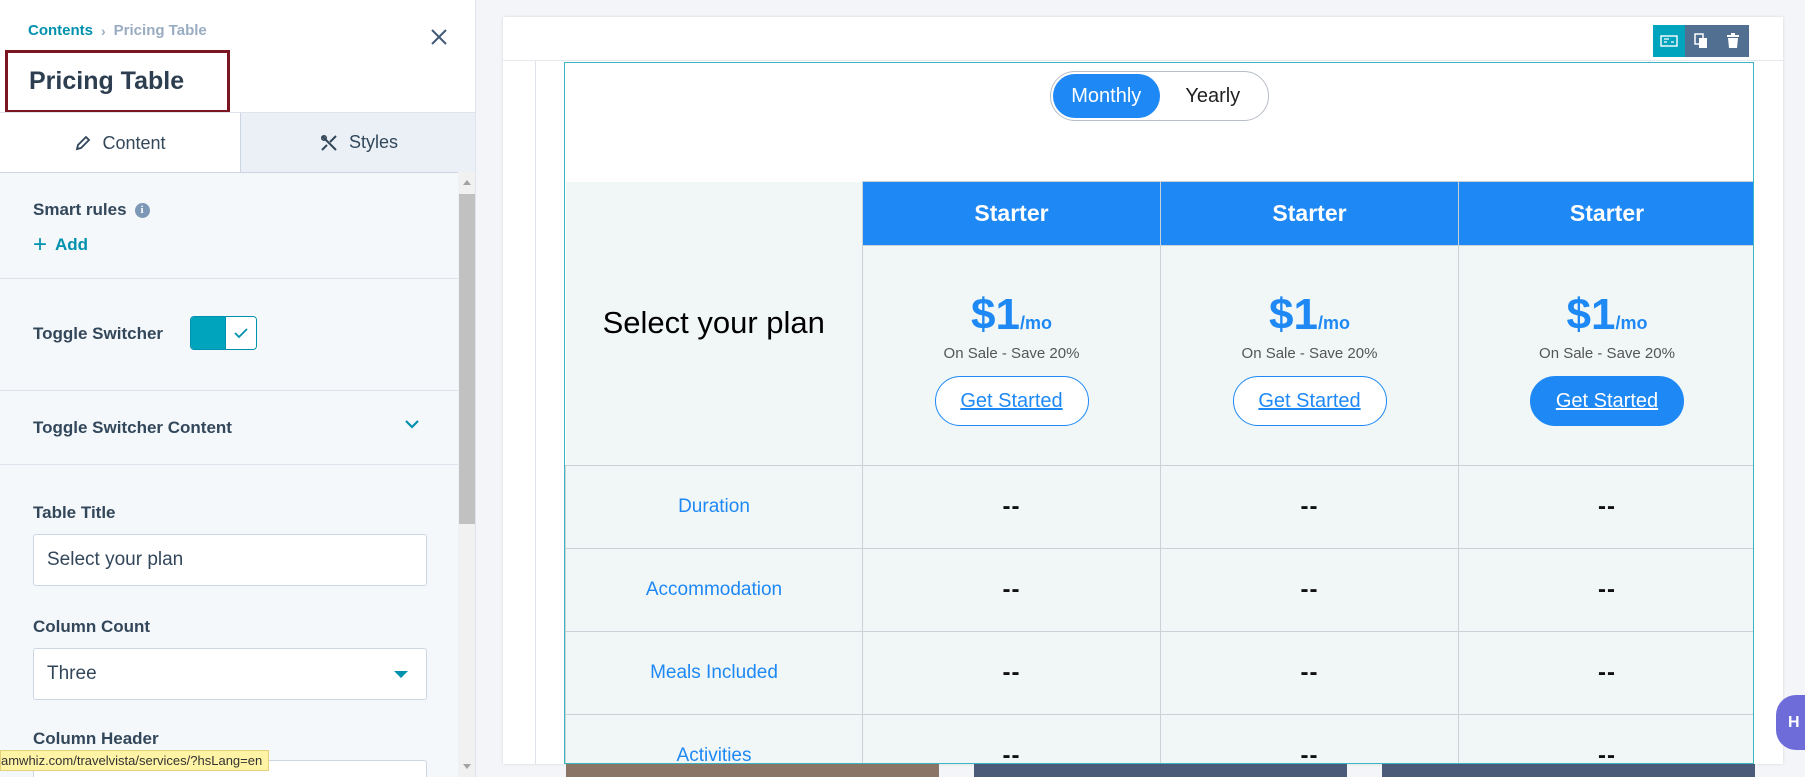 The width and height of the screenshot is (1805, 777). I want to click on smart-rules-heading: Smart rules i, so click(91, 210).